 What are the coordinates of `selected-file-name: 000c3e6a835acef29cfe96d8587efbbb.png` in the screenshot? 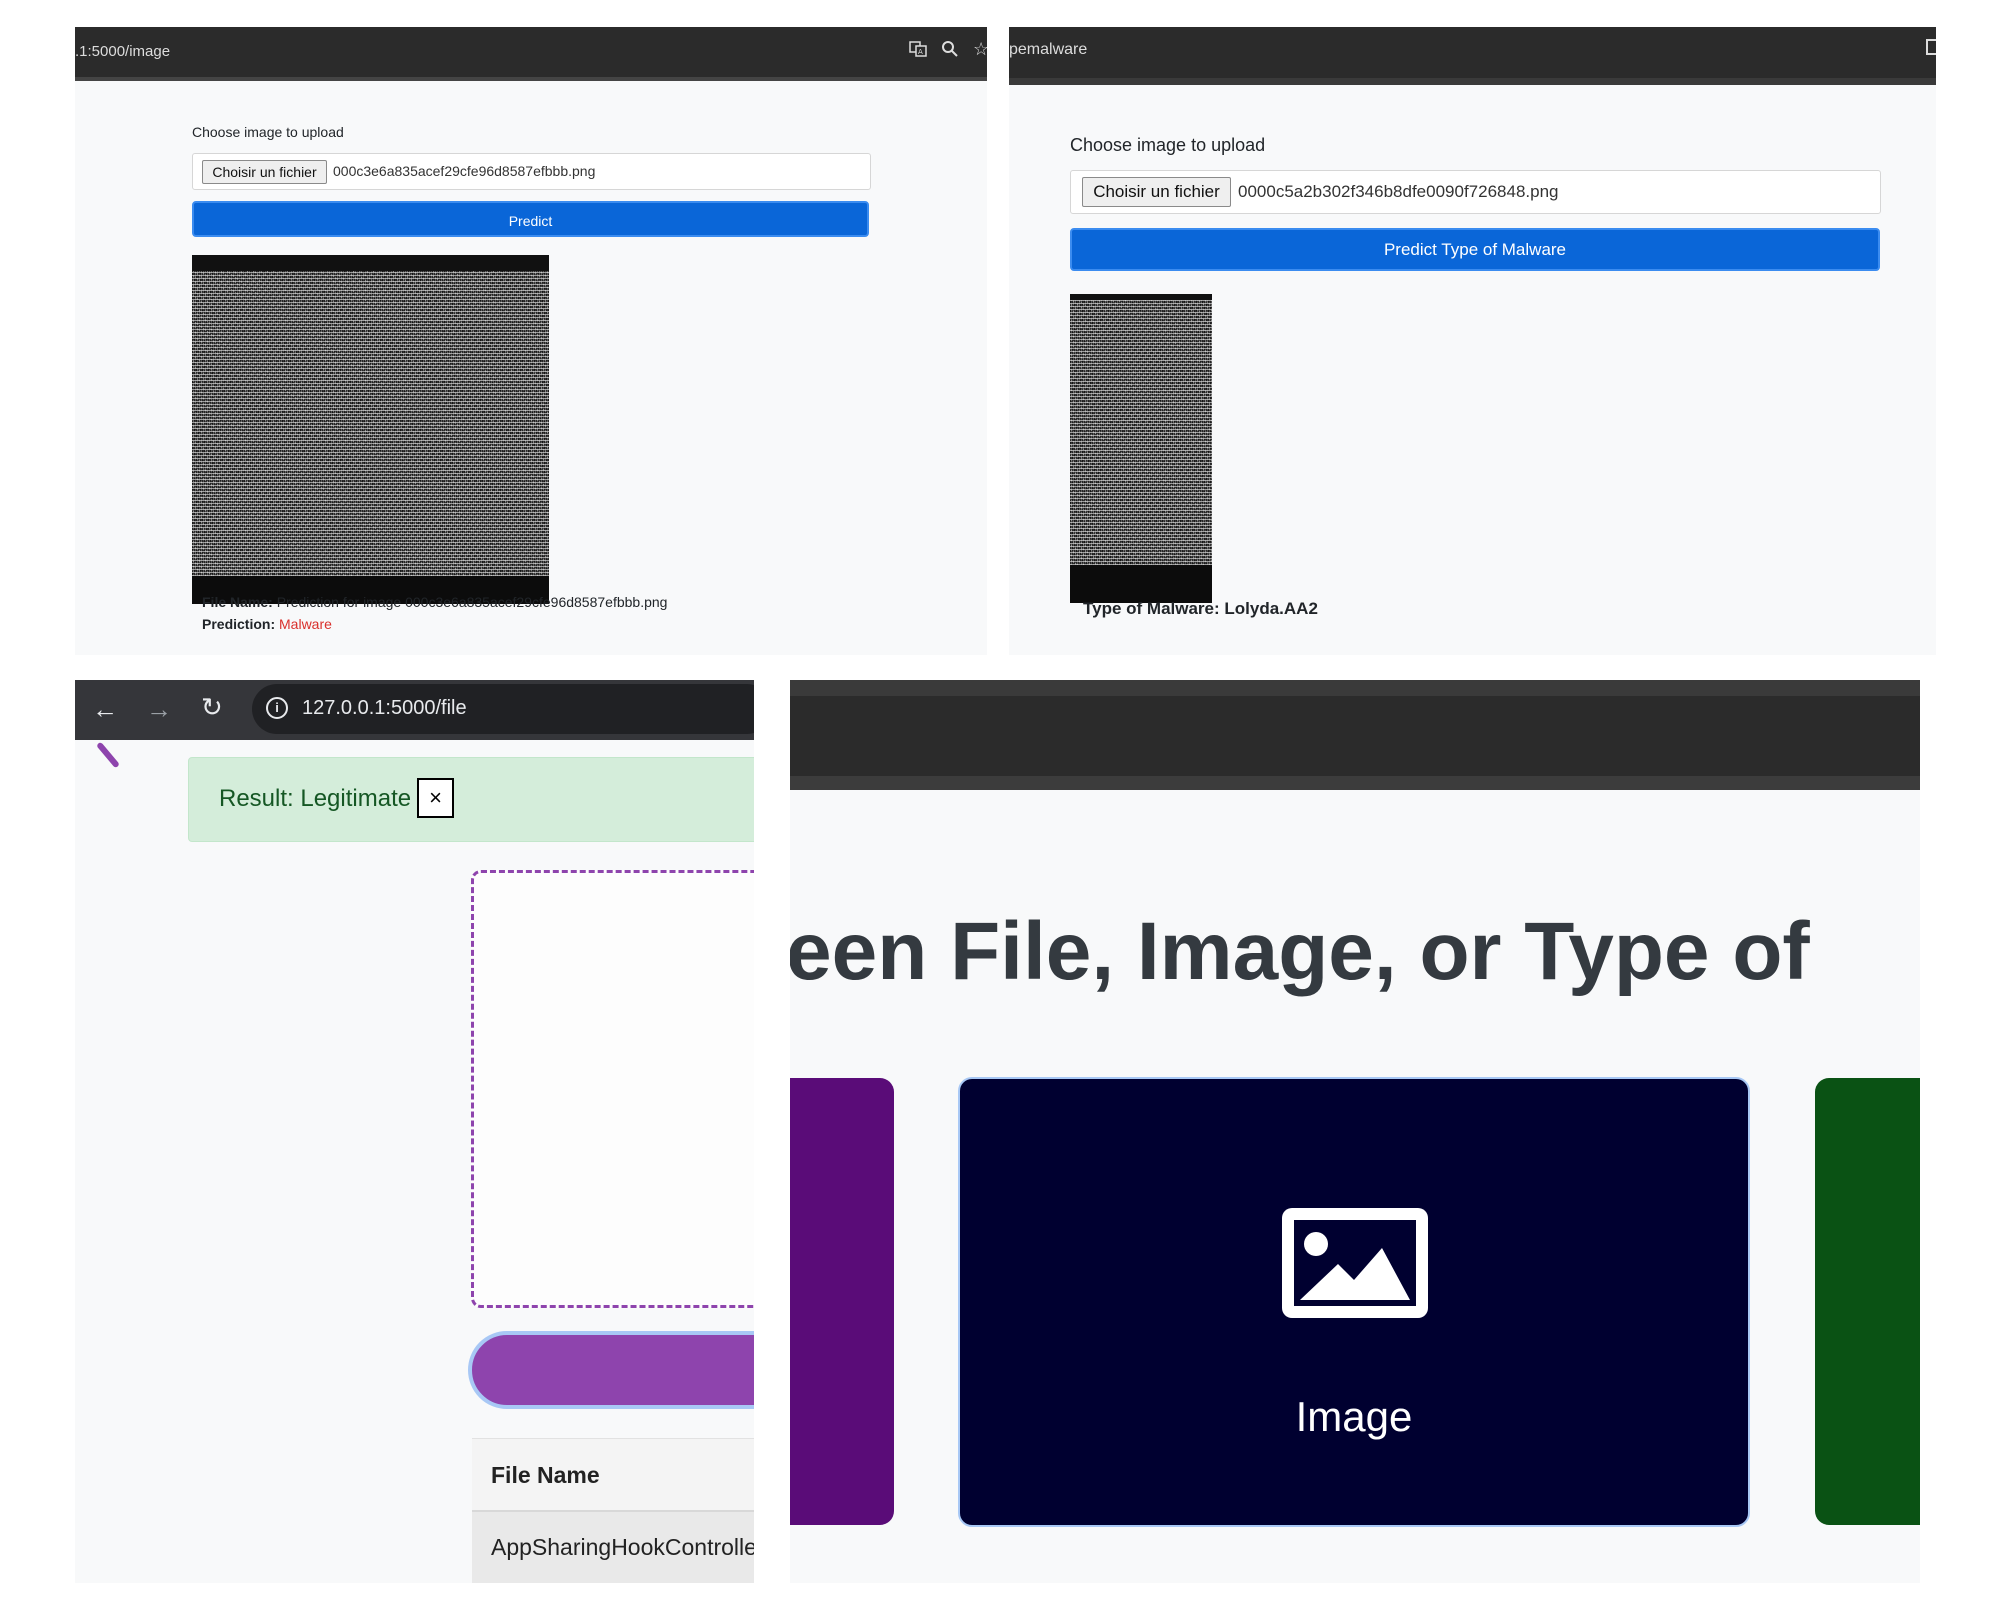 It's located at (464, 171).